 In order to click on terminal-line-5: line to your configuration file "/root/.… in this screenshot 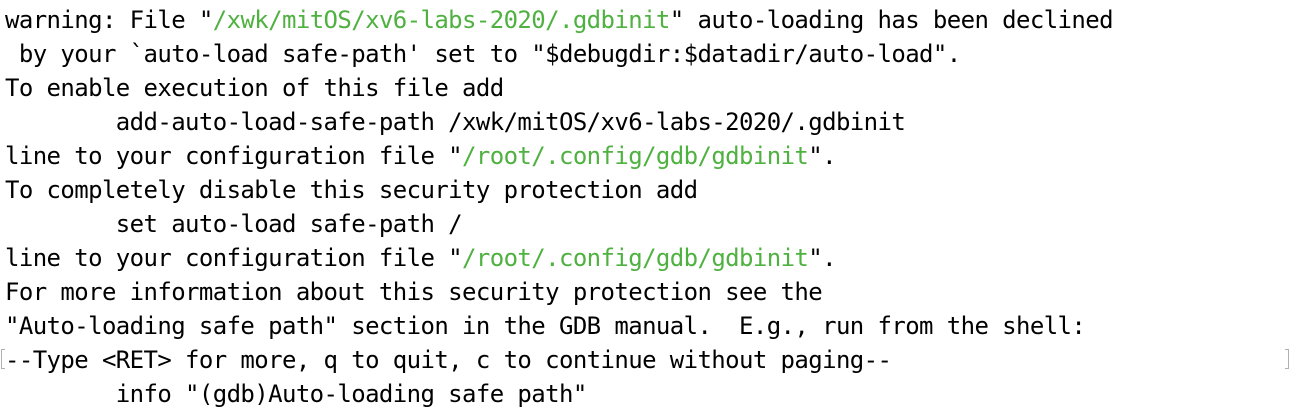, I will do `click(421, 156)`.